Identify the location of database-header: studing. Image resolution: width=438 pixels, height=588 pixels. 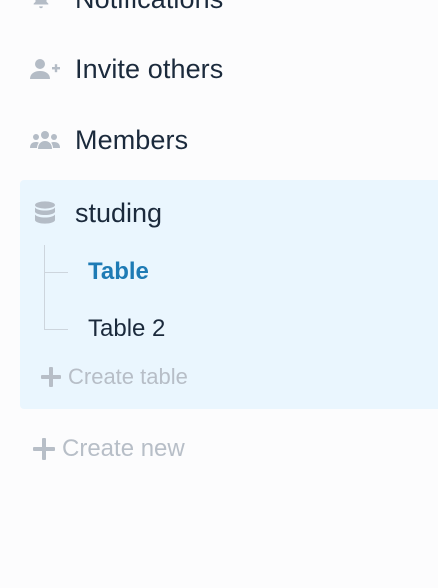
(98, 213).